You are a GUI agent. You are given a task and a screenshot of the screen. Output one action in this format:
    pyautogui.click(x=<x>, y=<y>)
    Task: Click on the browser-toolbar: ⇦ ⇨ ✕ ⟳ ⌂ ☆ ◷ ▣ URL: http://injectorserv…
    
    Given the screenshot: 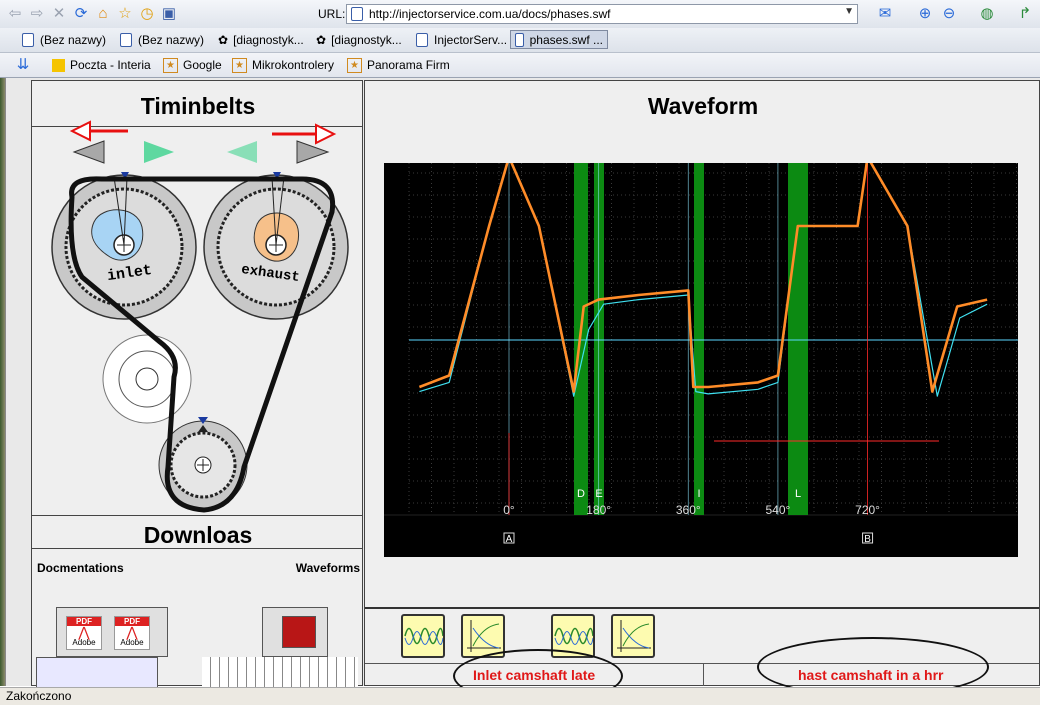 What is the action you would take?
    pyautogui.click(x=520, y=14)
    